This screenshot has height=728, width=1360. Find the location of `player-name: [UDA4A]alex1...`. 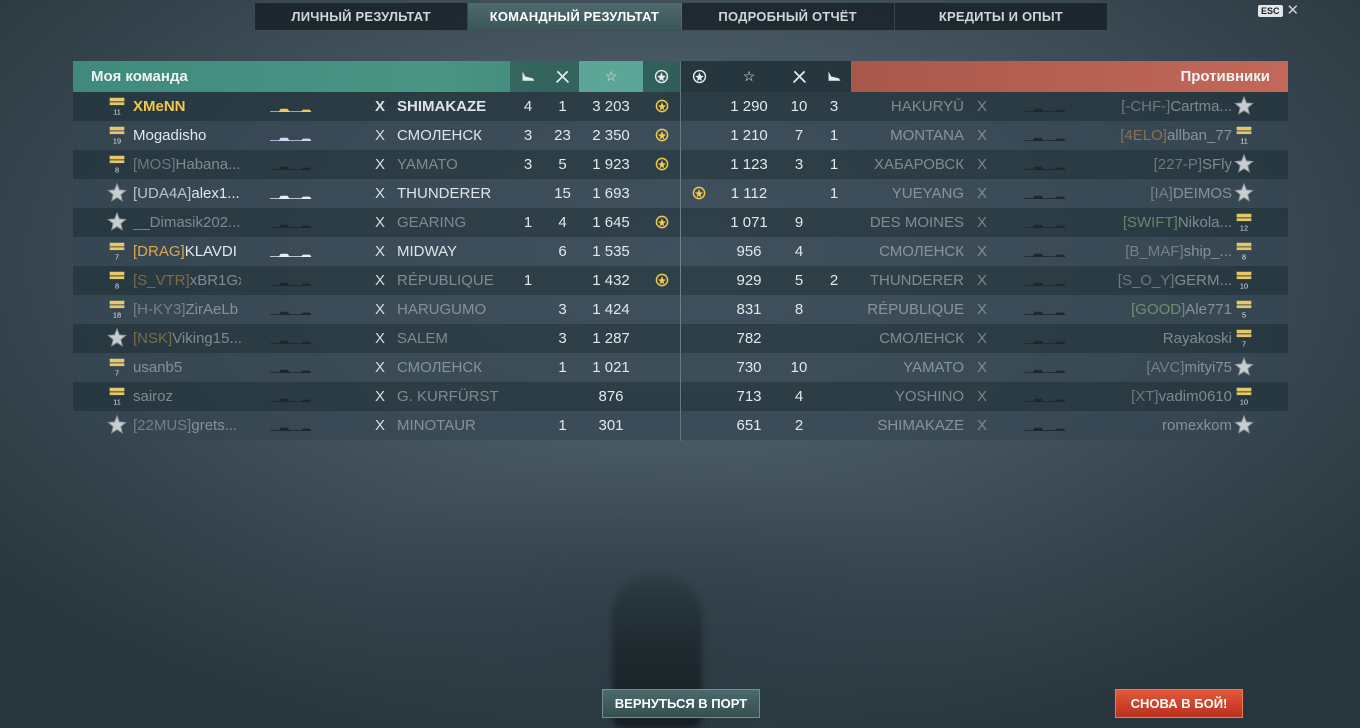

player-name: [UDA4A]alex1... is located at coordinates (187, 193).